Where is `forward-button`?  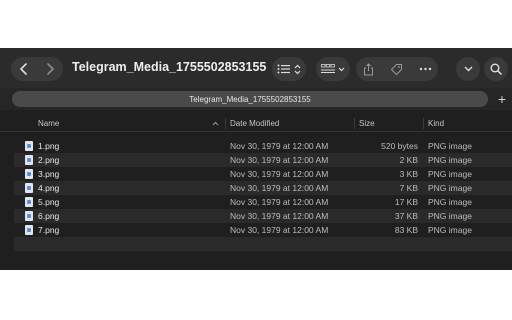 forward-button is located at coordinates (50, 69).